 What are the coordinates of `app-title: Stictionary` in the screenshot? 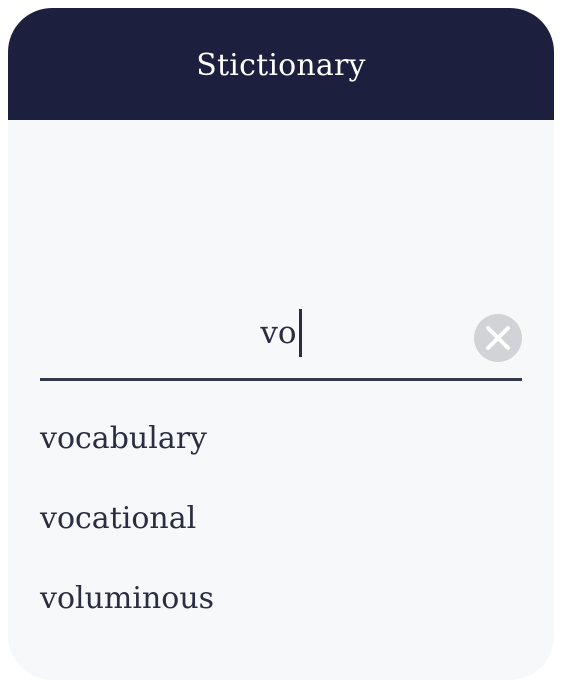 It's located at (281, 65).